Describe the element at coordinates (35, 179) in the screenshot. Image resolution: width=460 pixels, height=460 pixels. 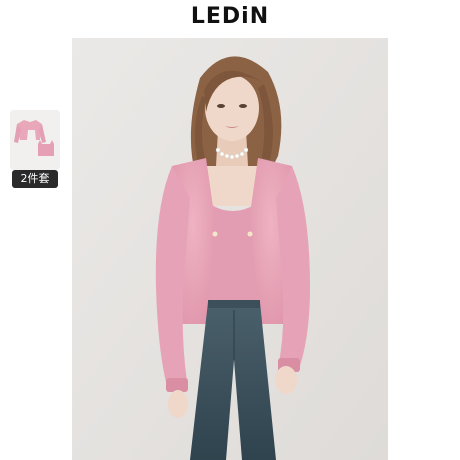
I see `thumbnail-label: 2件套` at that location.